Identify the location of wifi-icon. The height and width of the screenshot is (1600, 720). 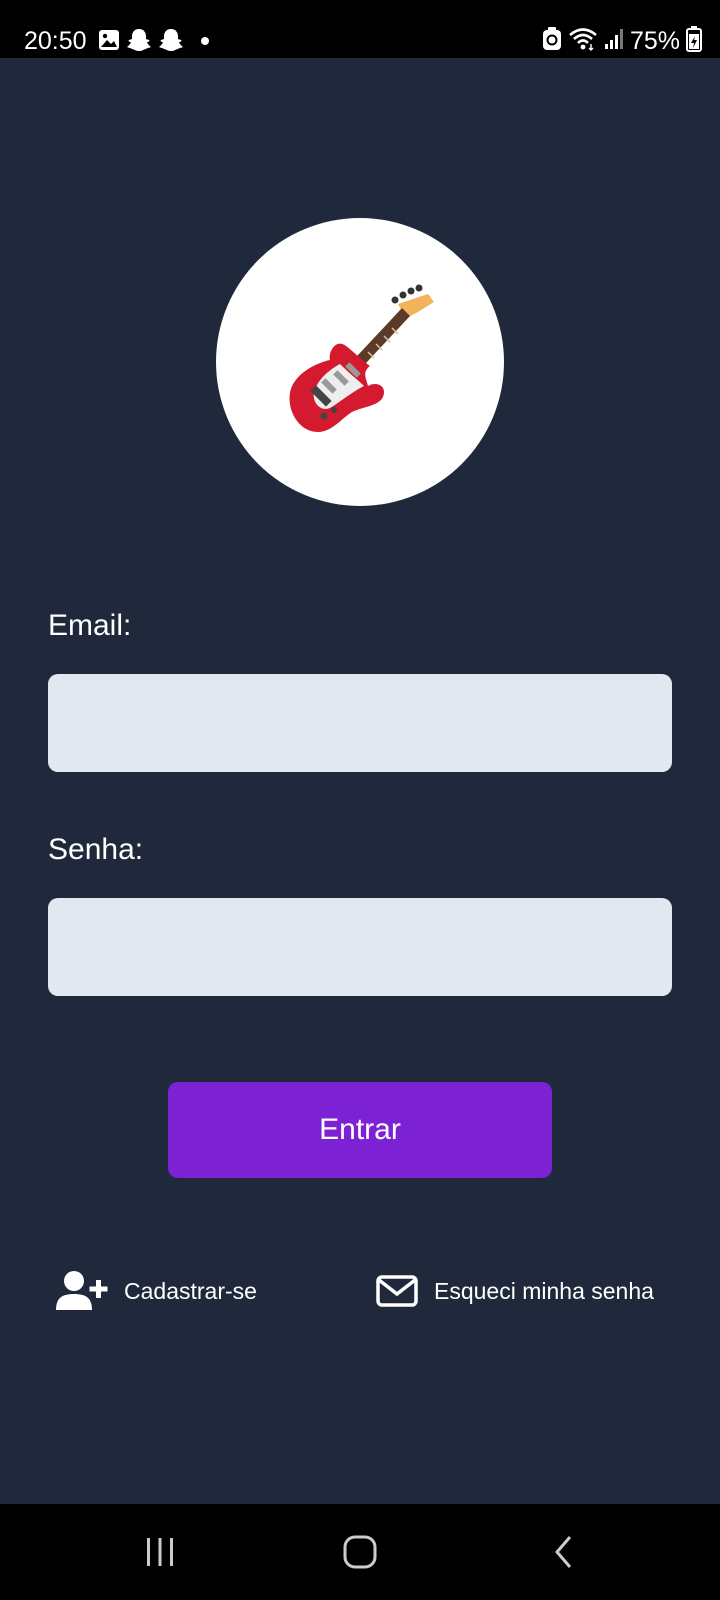
(583, 41).